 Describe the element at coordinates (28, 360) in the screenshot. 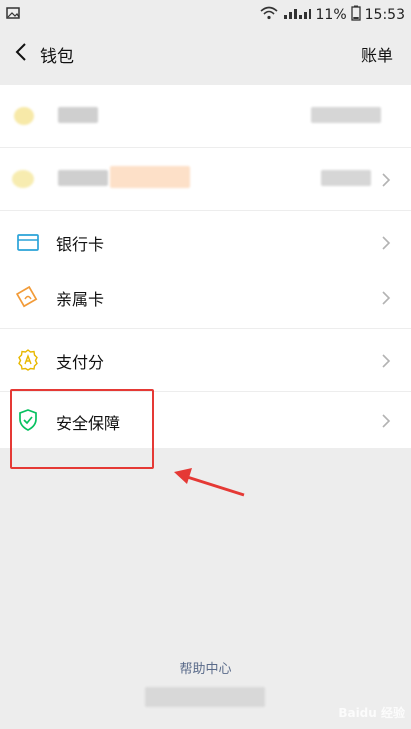

I see `pay-score-icon` at that location.